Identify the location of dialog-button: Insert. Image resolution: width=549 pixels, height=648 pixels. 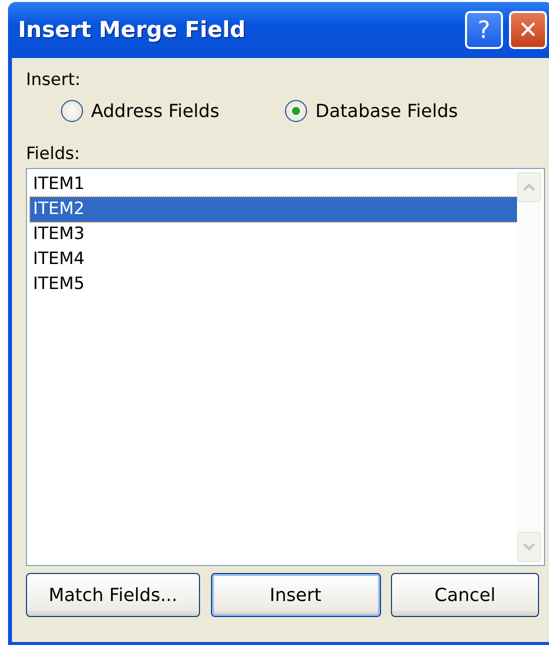
(295, 595).